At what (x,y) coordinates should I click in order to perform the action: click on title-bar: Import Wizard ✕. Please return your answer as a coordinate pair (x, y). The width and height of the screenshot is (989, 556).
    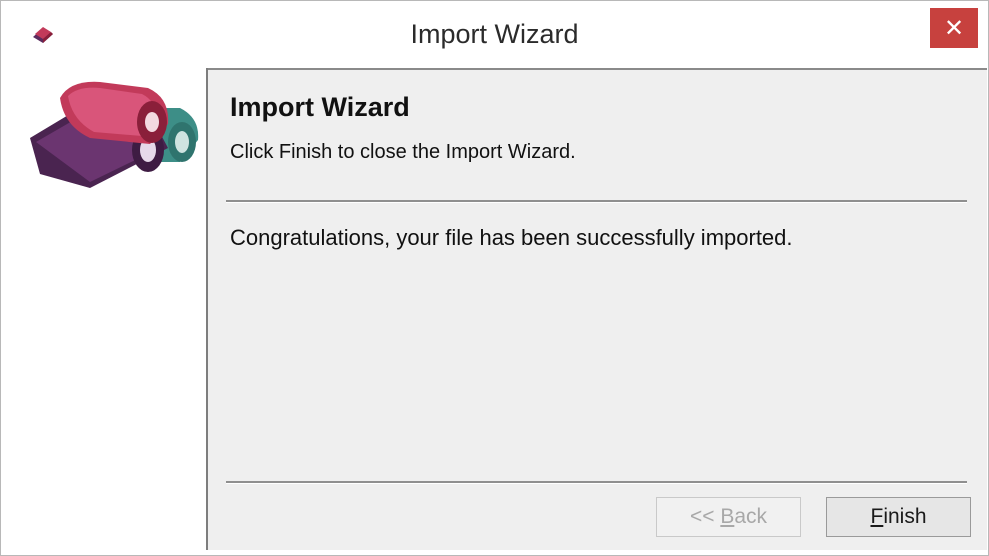
    Looking at the image, I should click on (494, 34).